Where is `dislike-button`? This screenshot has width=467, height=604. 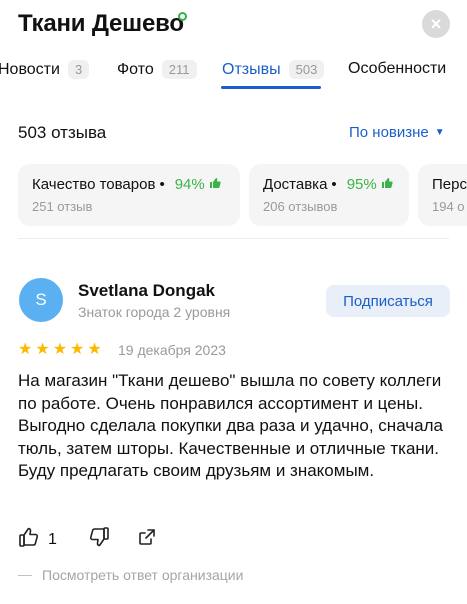 dislike-button is located at coordinates (99, 539).